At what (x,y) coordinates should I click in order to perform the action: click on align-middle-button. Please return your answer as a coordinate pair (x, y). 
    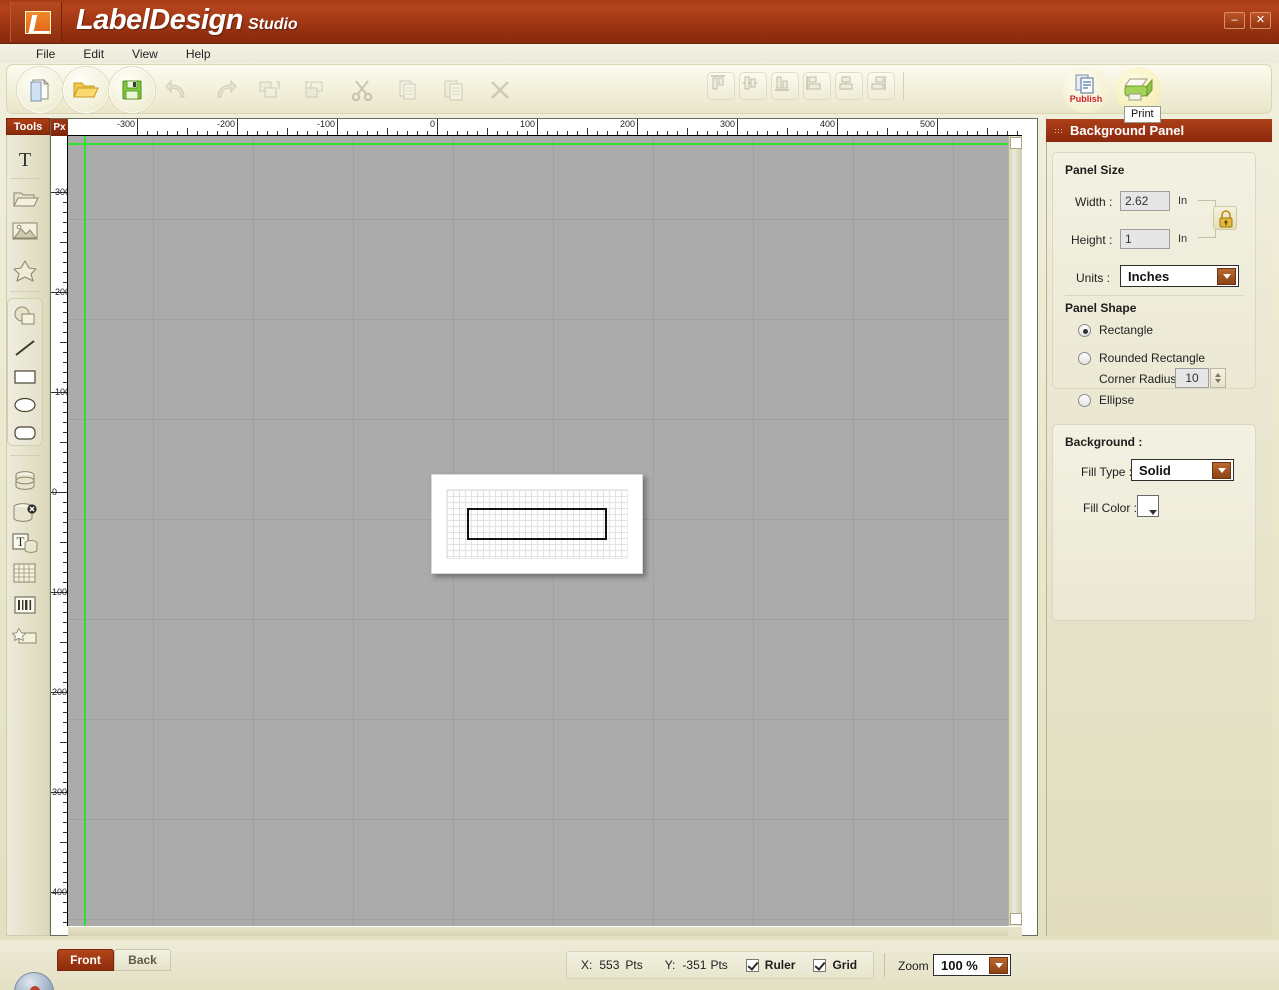
    Looking at the image, I should click on (753, 86).